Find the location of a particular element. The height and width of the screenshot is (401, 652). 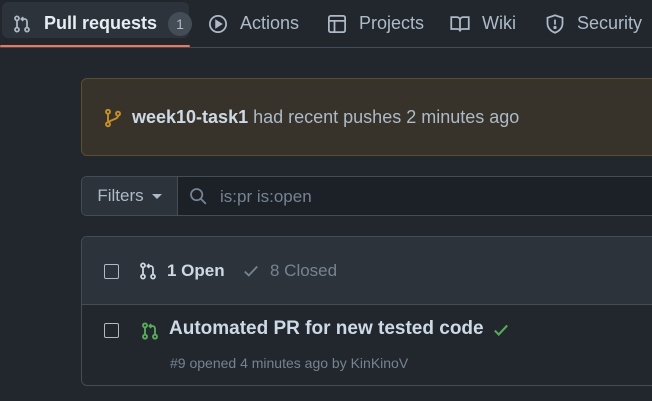

pr-title-link: Automated PR for new tested code is located at coordinates (326, 329).